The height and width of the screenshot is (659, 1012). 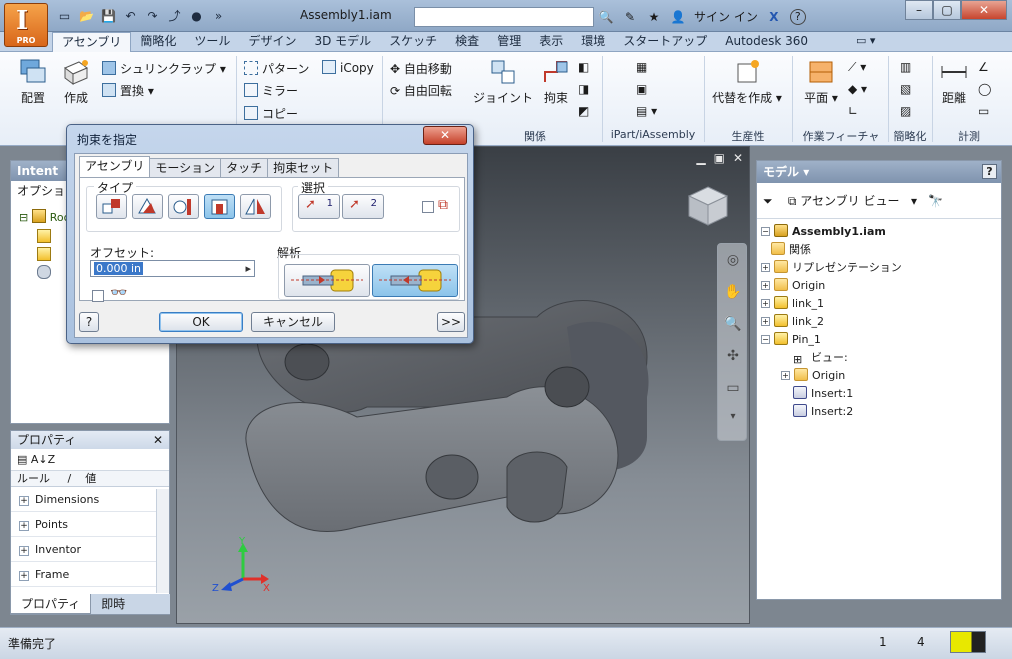 What do you see at coordinates (276, 68) in the screenshot?
I see `pattern-button: パターン` at bounding box center [276, 68].